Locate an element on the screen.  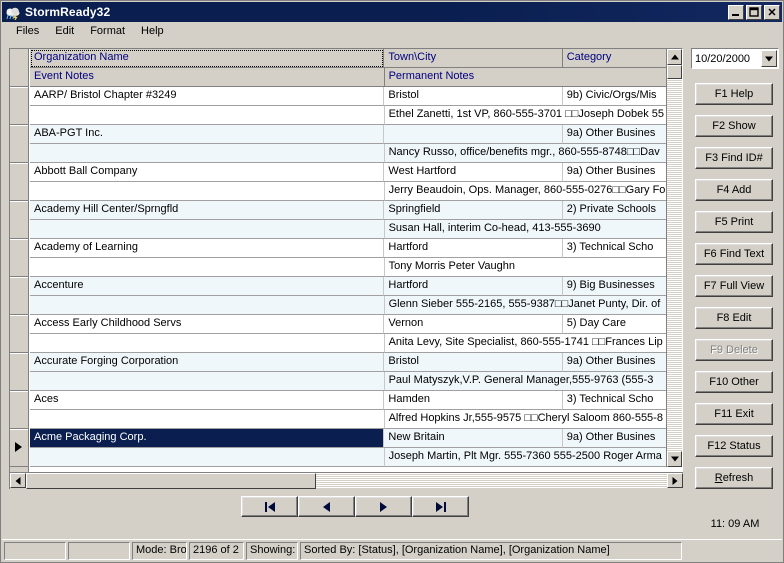
cell-category: 9b) Civic/Orgs/Mis is located at coordinates (614, 96).